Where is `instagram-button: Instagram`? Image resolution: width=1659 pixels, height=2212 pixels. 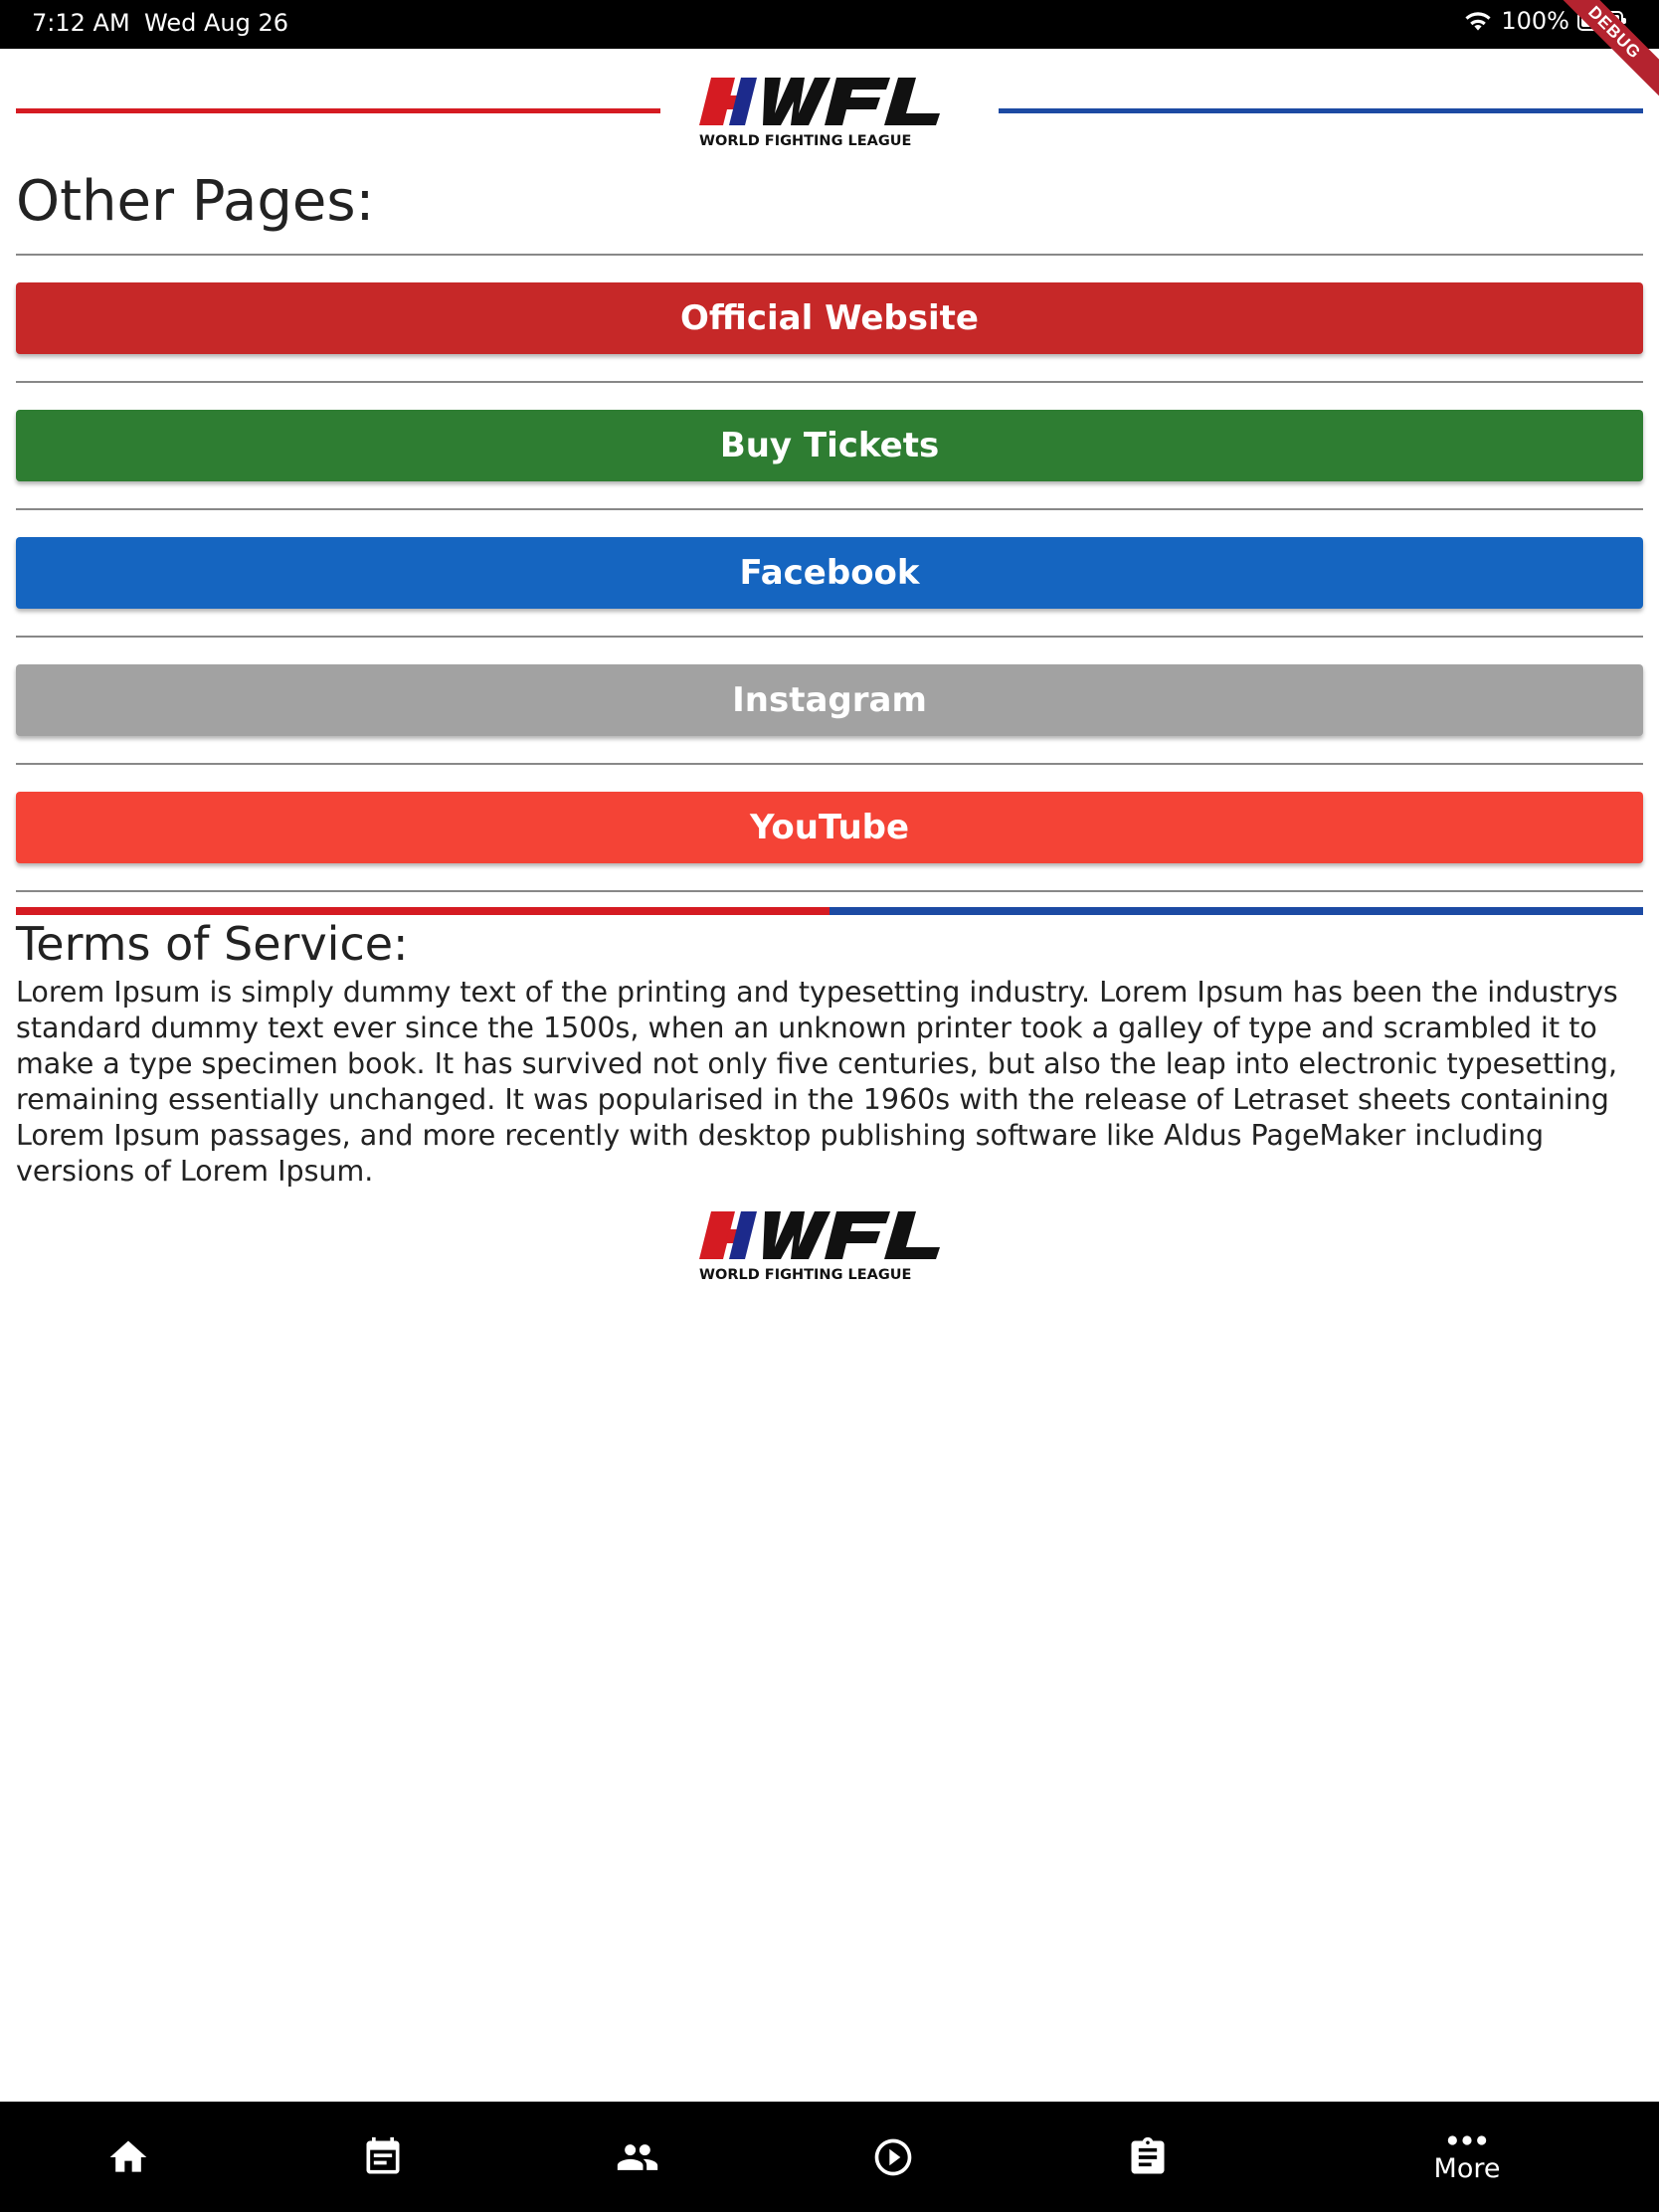
instagram-button: Instagram is located at coordinates (829, 700).